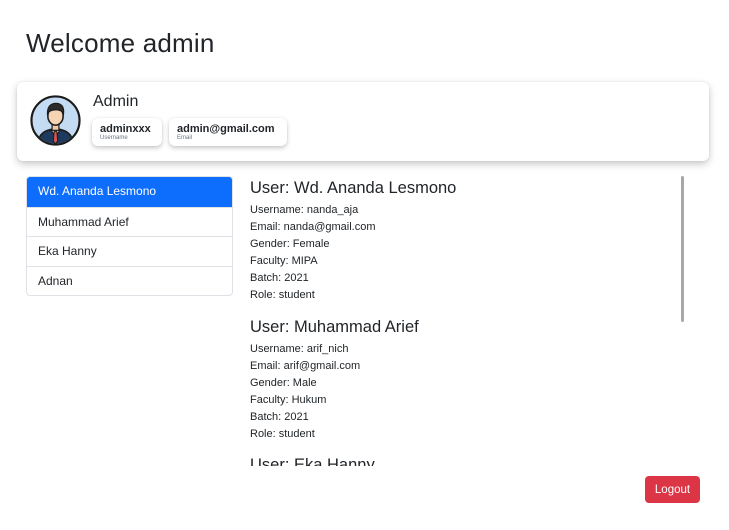 This screenshot has height=530, width=729. I want to click on detail-scrollbar, so click(682, 249).